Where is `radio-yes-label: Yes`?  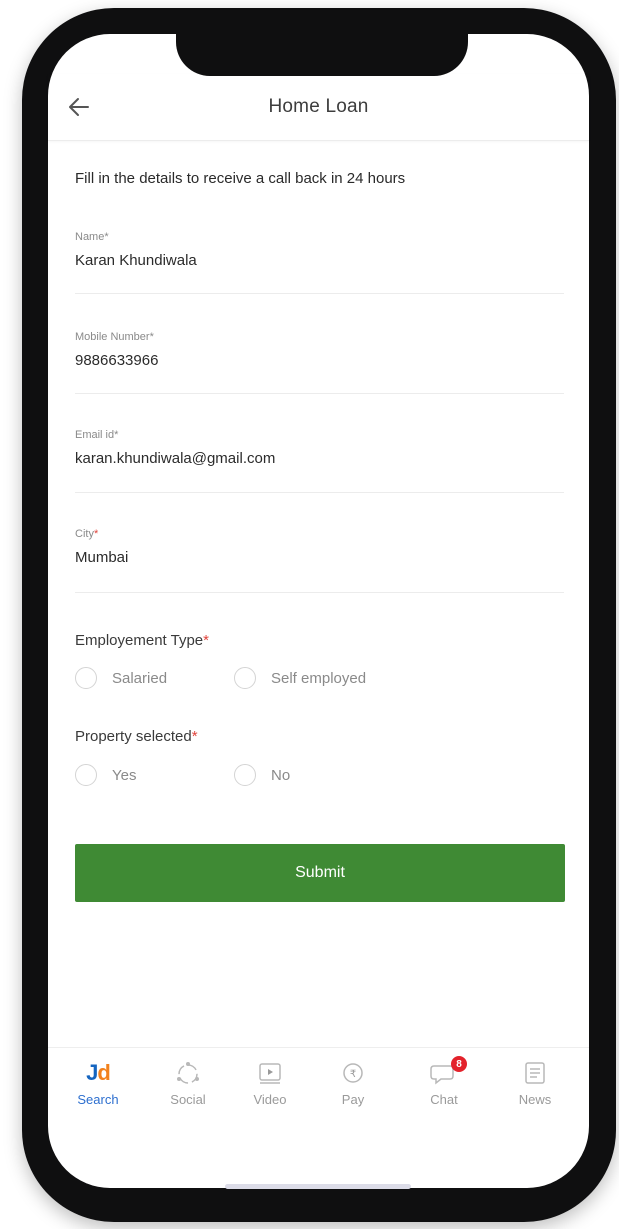
radio-yes-label: Yes is located at coordinates (124, 775).